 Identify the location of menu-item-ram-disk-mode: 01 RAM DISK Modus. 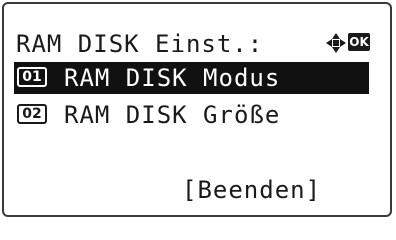
(191, 78).